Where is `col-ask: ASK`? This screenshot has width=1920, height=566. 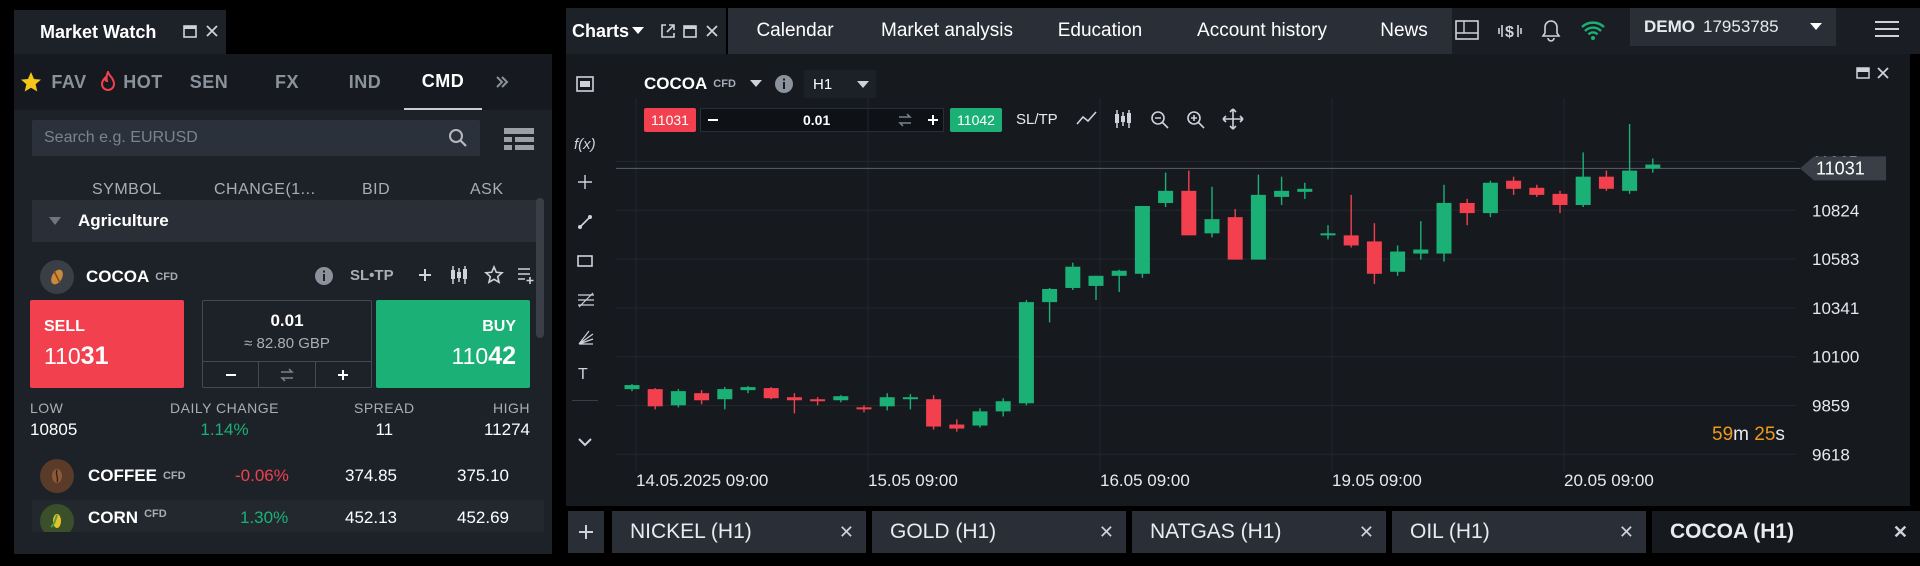 col-ask: ASK is located at coordinates (487, 190).